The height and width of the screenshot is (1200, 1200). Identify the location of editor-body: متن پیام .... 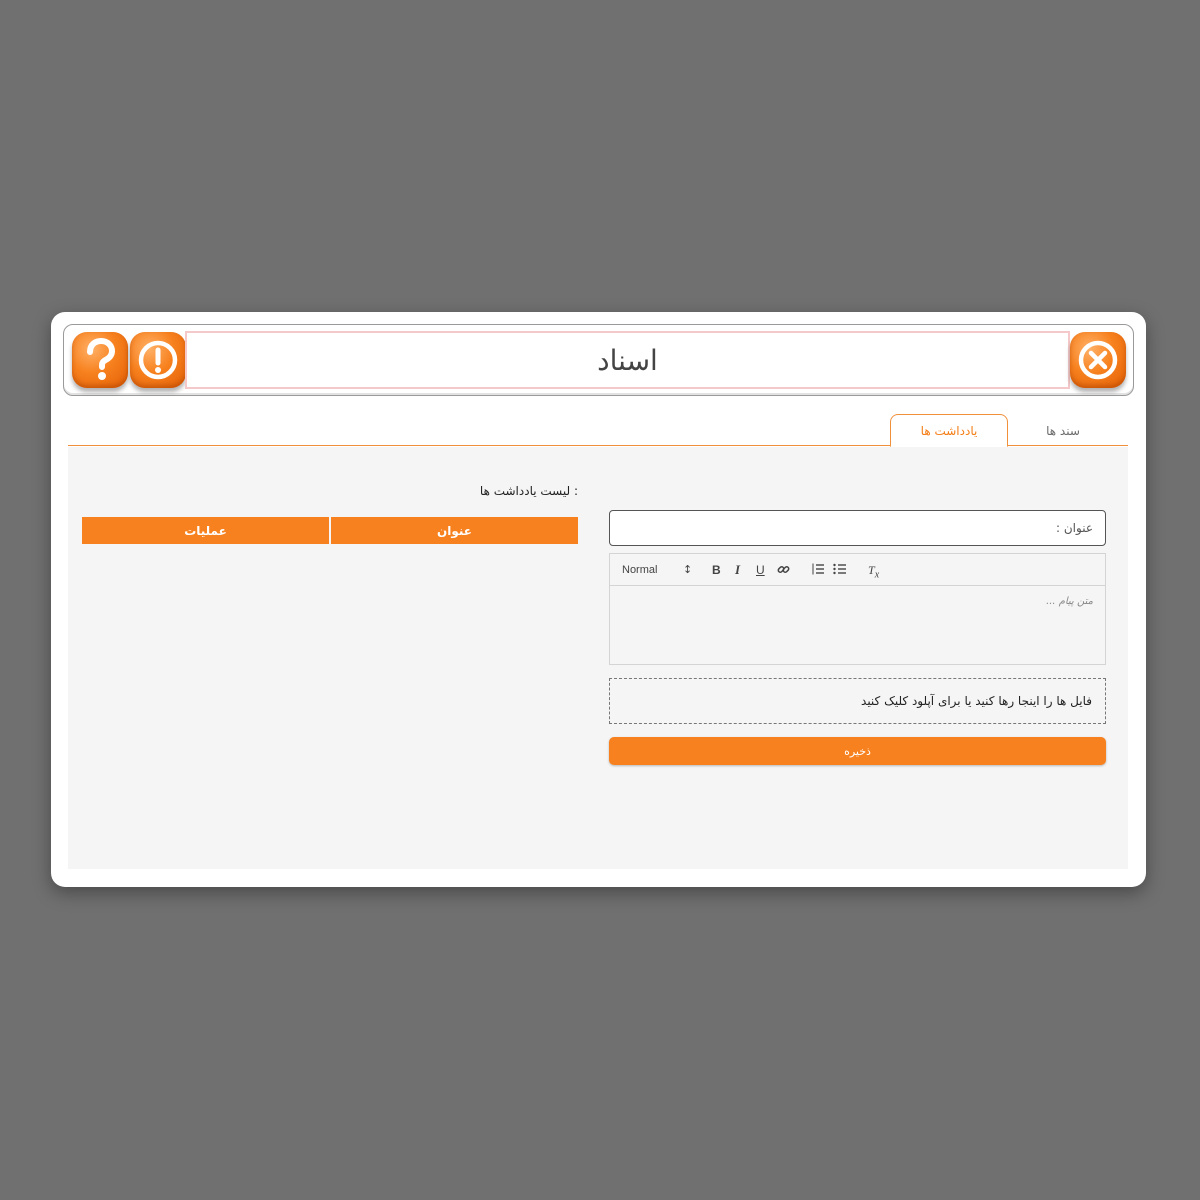
(857, 601).